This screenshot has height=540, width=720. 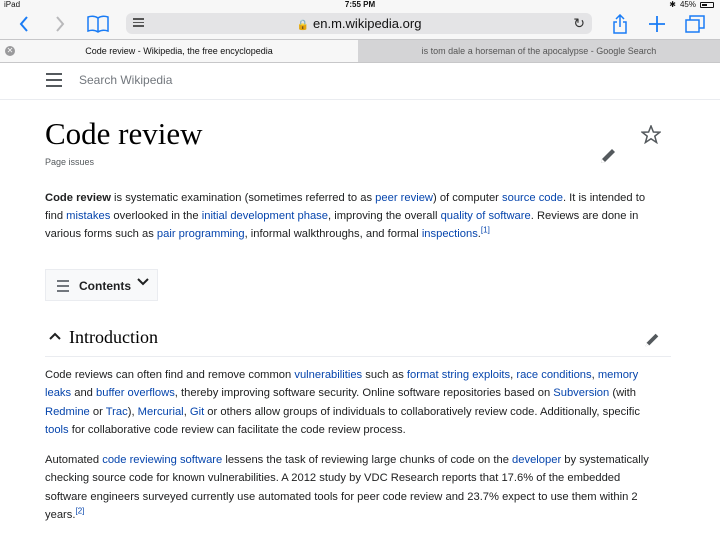 I want to click on back-button, so click(x=24, y=24).